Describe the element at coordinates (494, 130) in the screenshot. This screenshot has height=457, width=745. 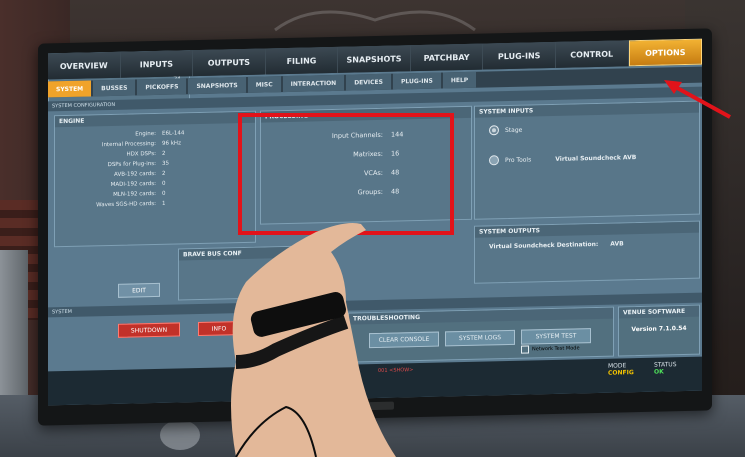
I see `stage-radio` at that location.